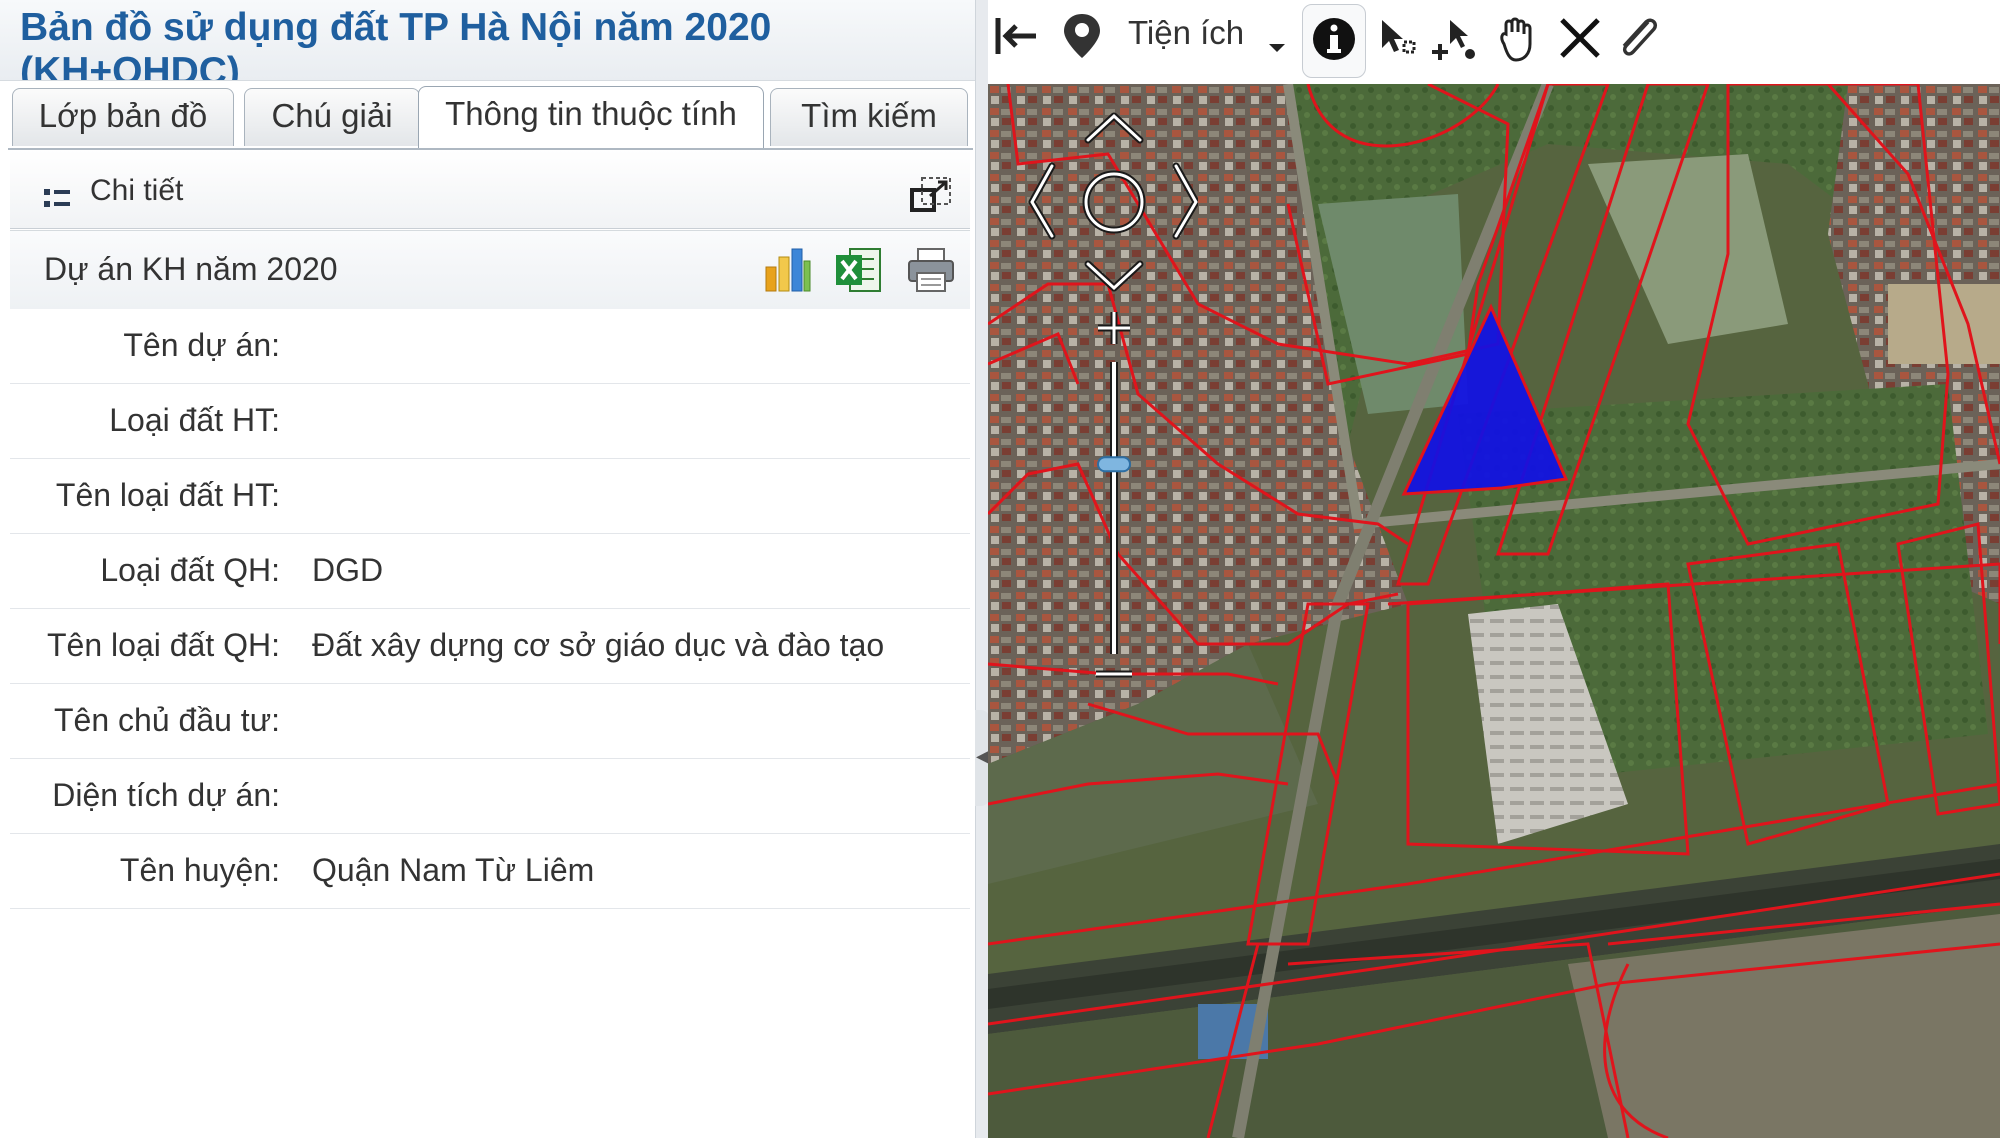 The width and height of the screenshot is (2000, 1138). What do you see at coordinates (869, 117) in the screenshot?
I see `tab-search: Tìm kiếm` at bounding box center [869, 117].